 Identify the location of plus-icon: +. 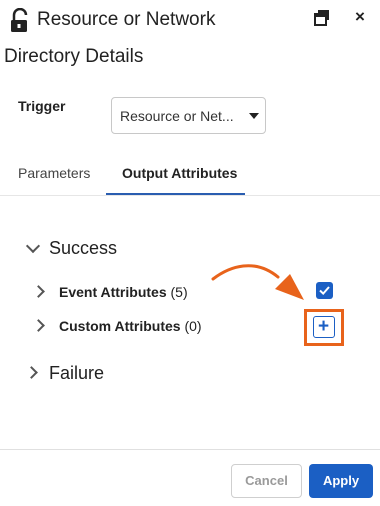
(323, 326).